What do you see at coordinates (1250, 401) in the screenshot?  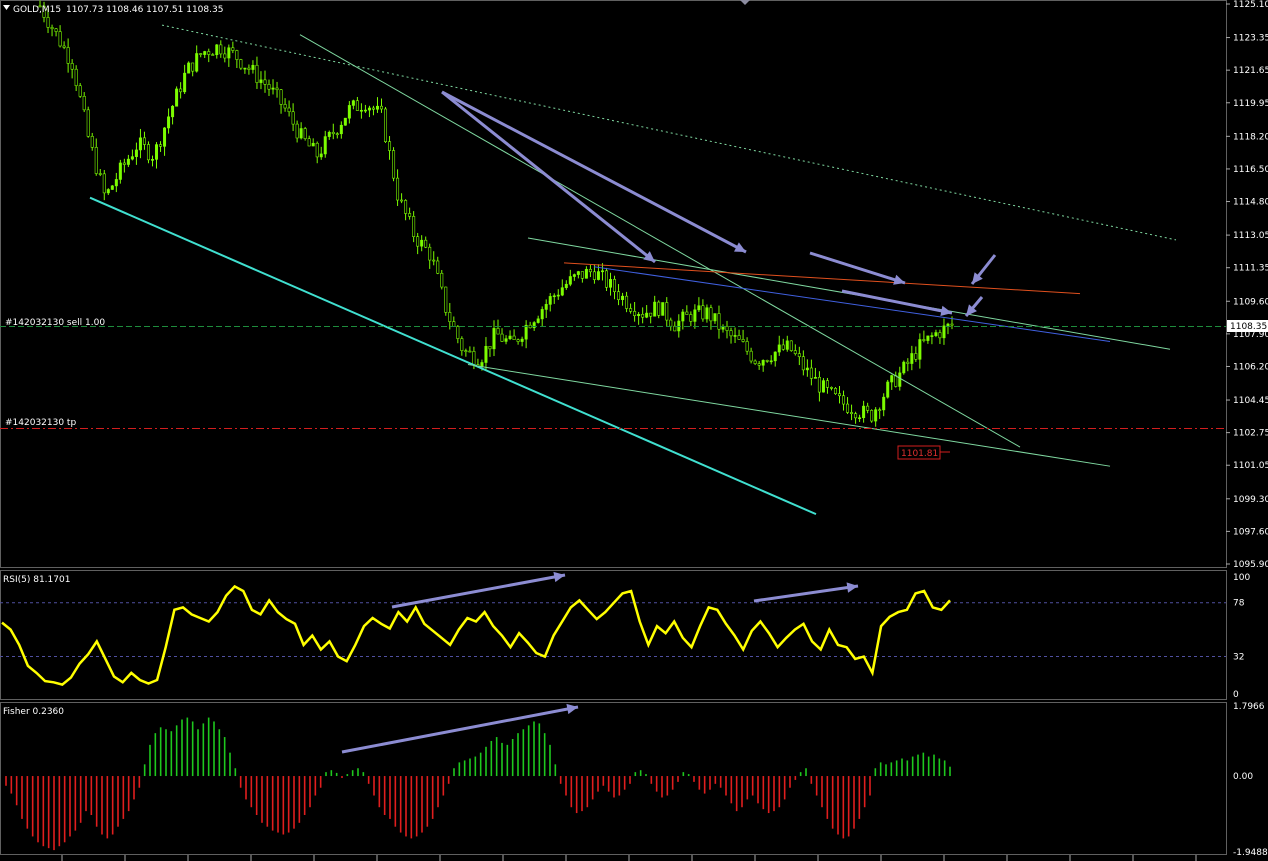 I see `price-axis-label: 1104.45` at bounding box center [1250, 401].